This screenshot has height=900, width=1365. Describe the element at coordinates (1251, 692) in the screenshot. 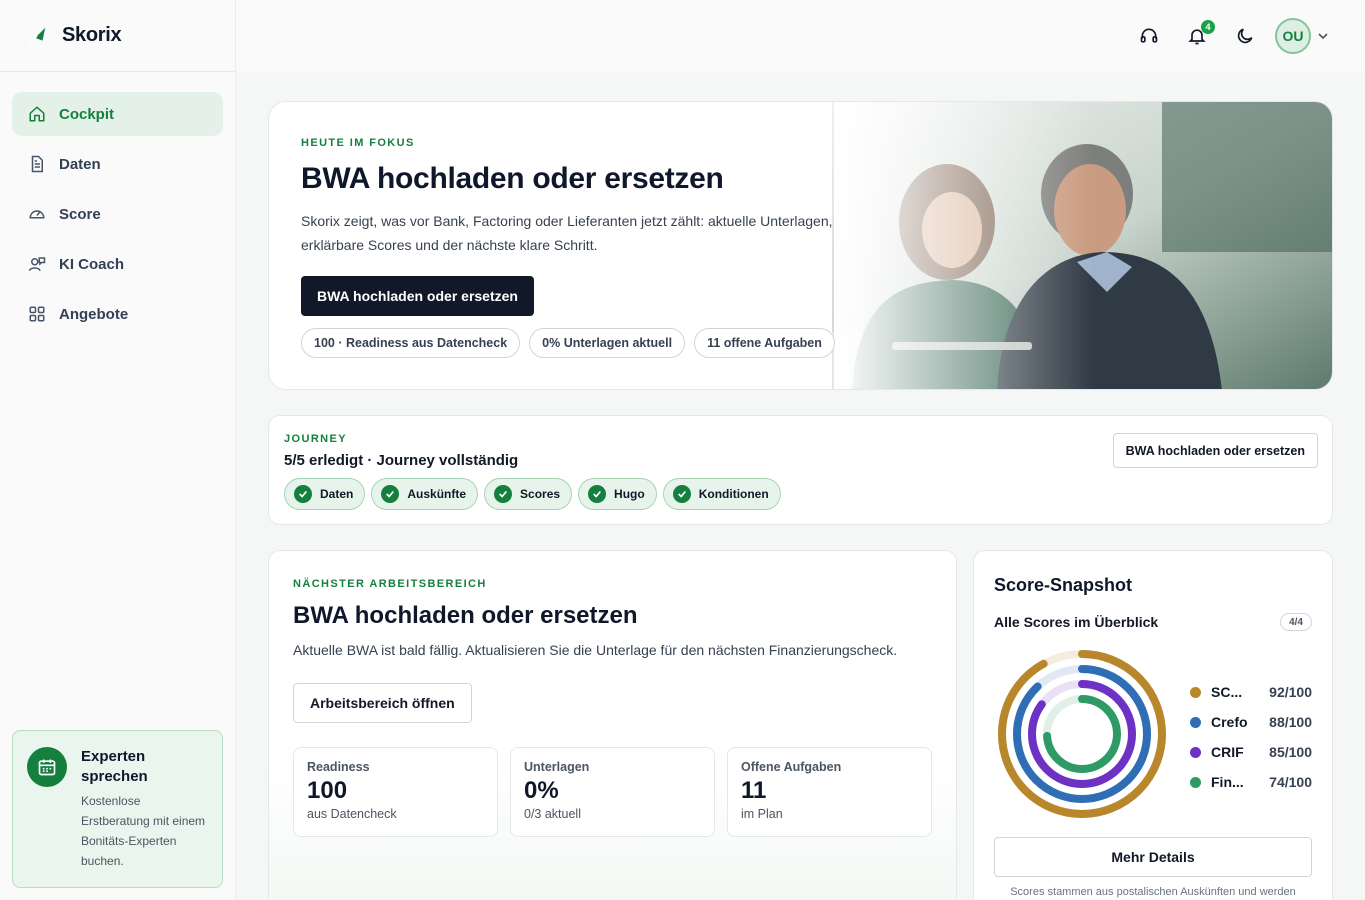

I see `score-legend-item: SC... 92/100` at that location.